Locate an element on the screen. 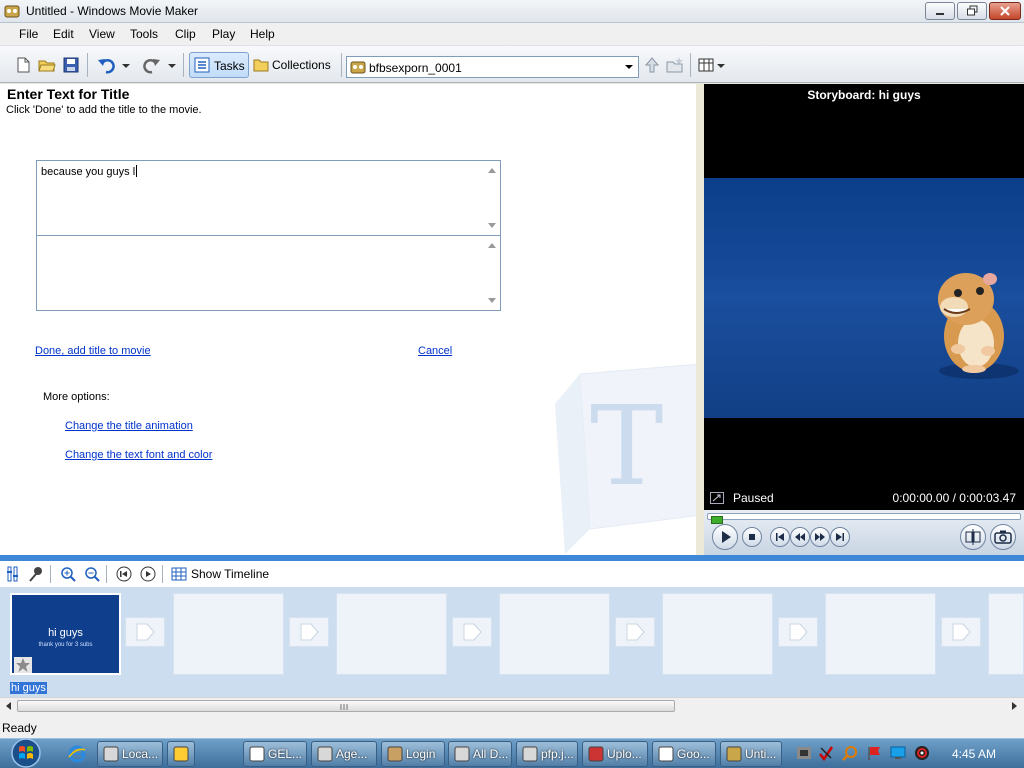  zoom-in-icon is located at coordinates (68, 574).